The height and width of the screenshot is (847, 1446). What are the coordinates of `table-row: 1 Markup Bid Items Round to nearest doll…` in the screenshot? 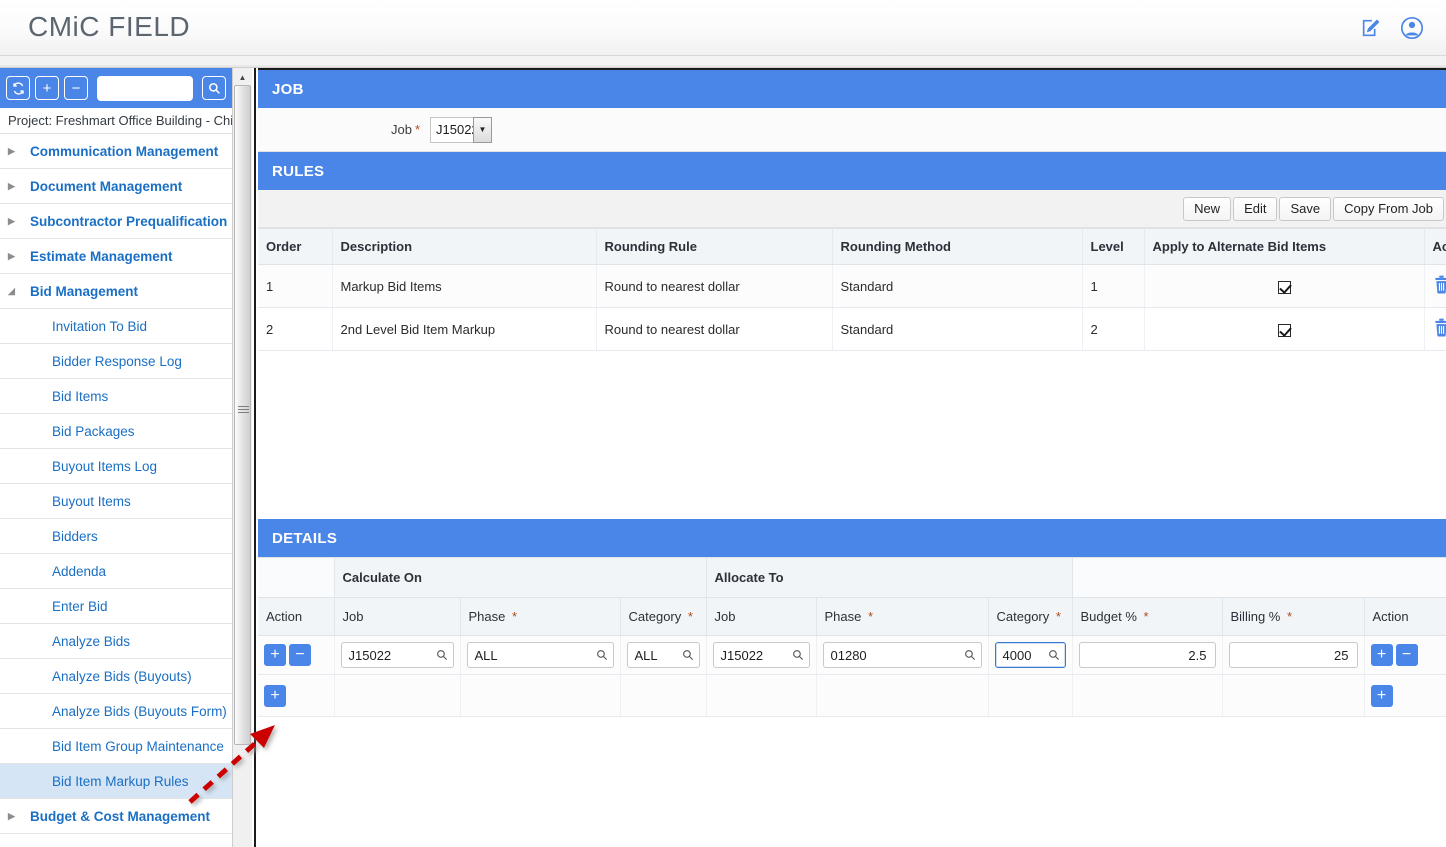 It's located at (852, 286).